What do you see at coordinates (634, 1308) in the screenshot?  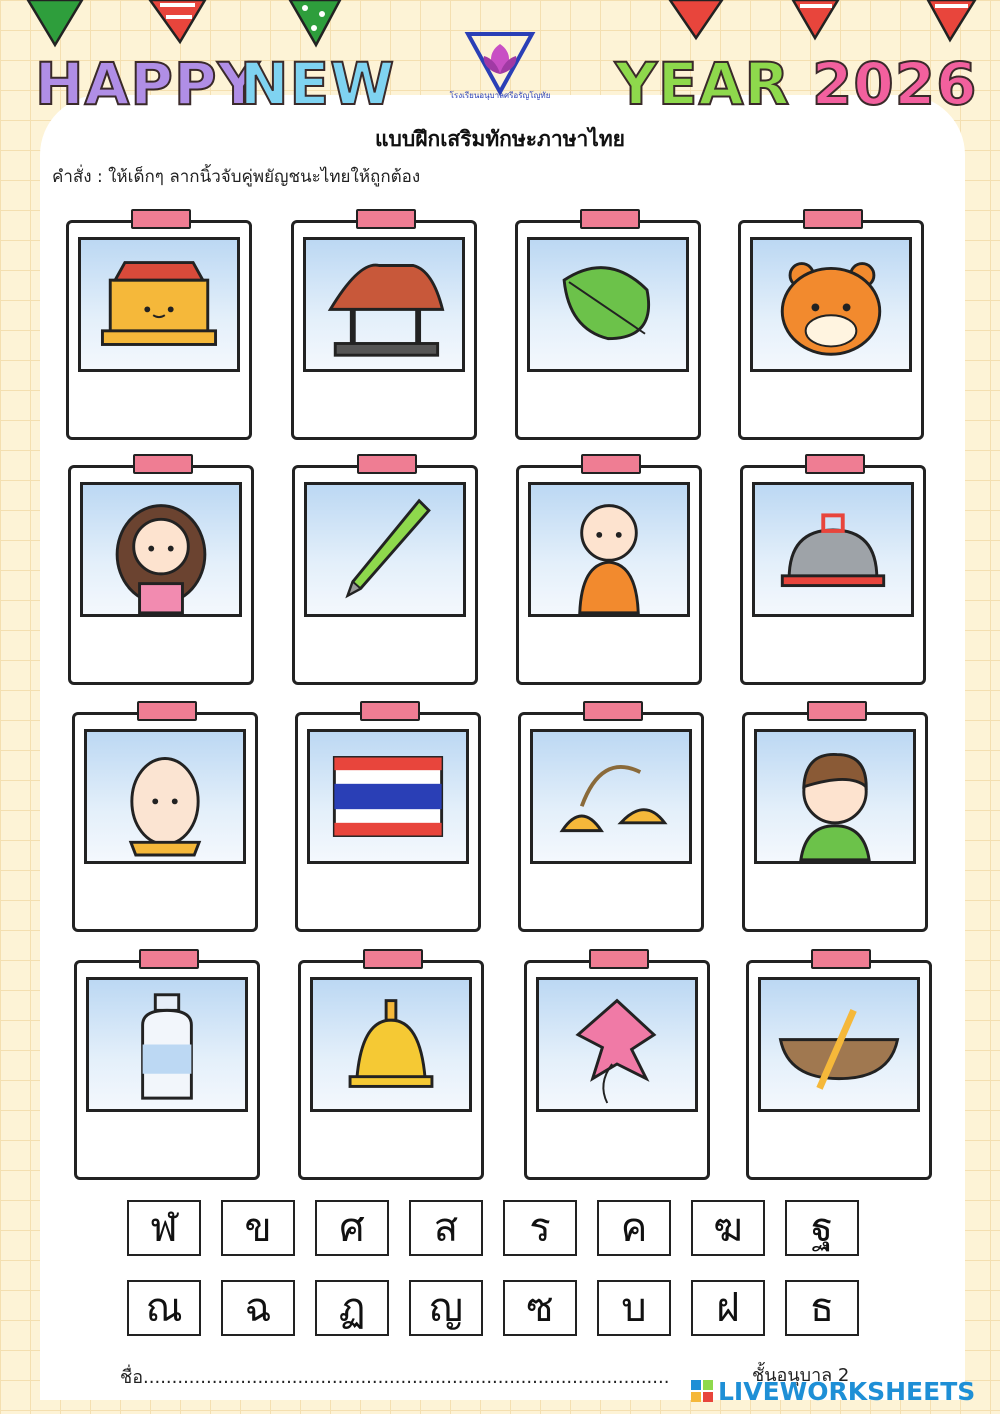 I see `letter-box: บ` at bounding box center [634, 1308].